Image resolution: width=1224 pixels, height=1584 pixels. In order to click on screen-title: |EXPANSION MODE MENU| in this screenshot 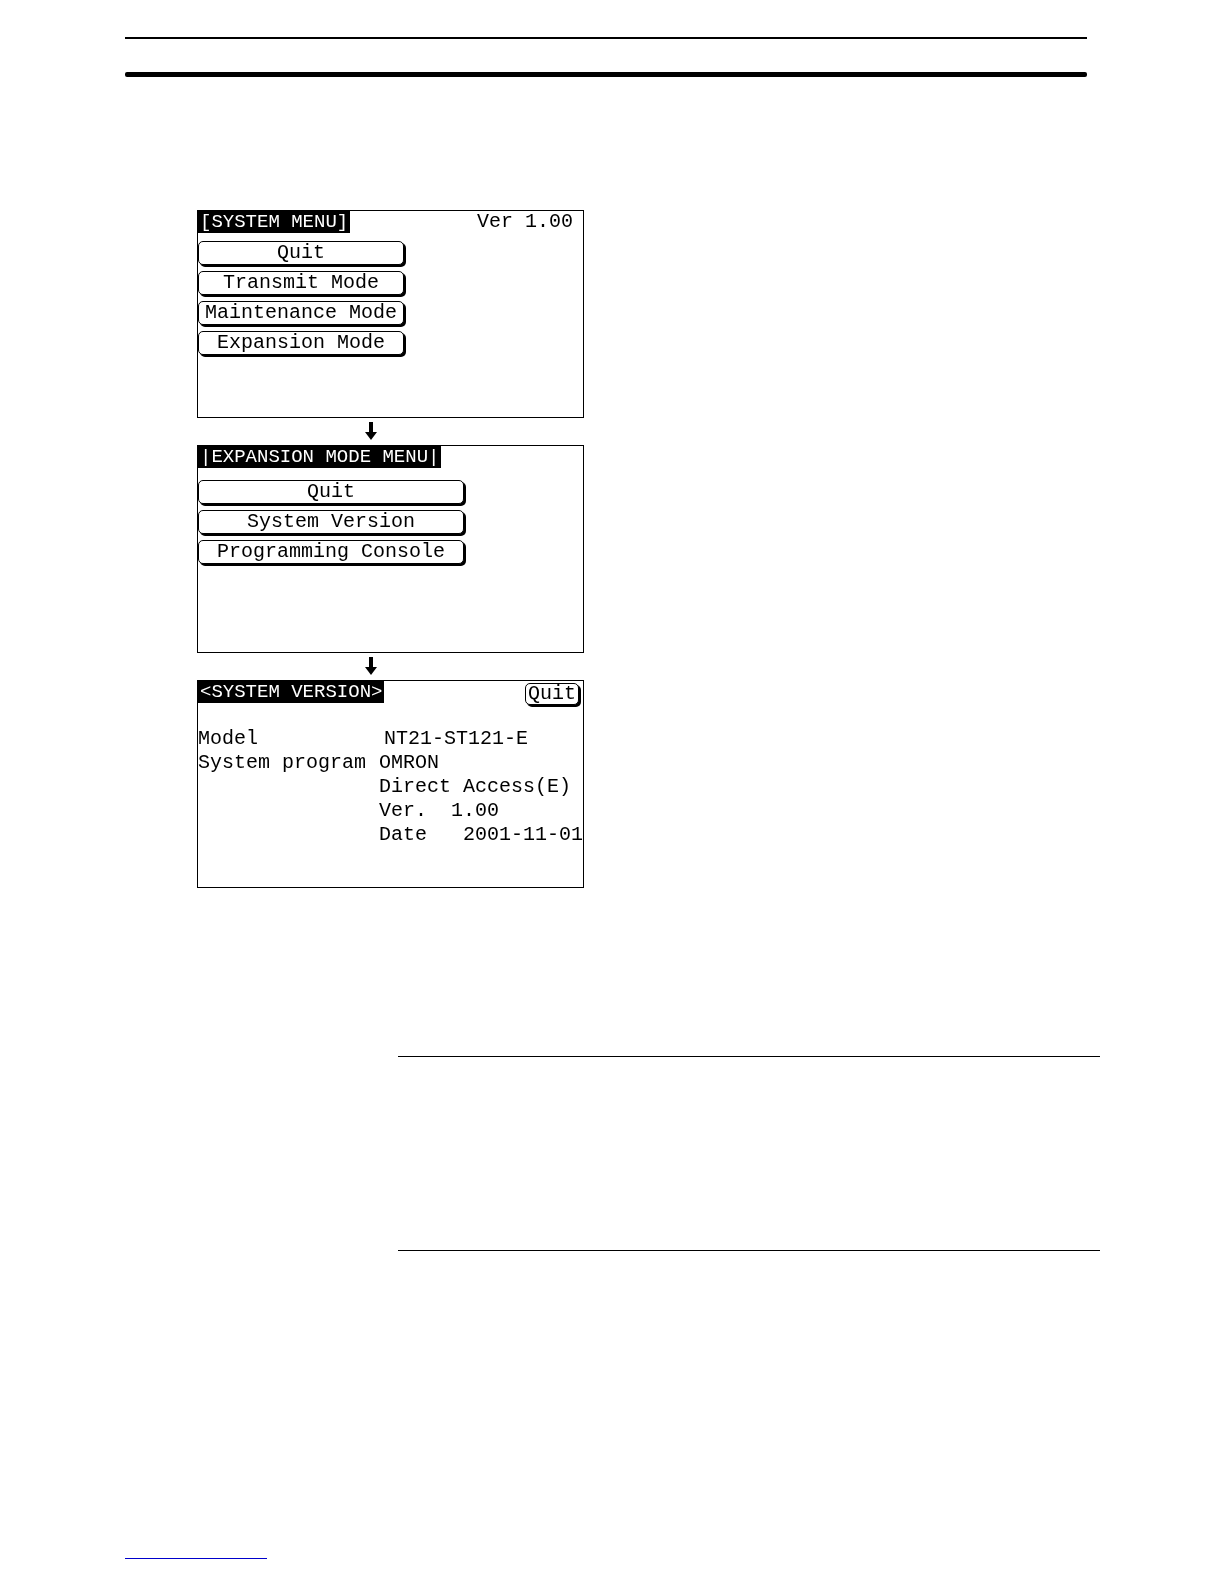, I will do `click(320, 457)`.